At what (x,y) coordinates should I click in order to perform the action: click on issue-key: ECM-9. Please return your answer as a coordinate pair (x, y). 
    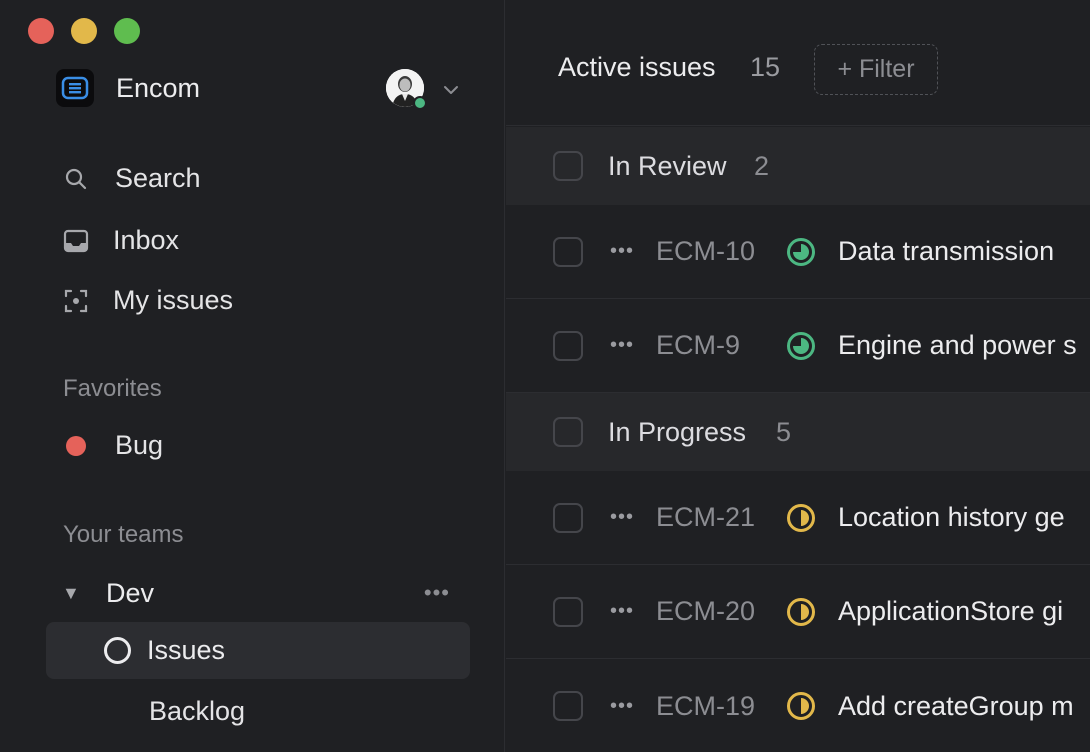
    Looking at the image, I should click on (698, 345).